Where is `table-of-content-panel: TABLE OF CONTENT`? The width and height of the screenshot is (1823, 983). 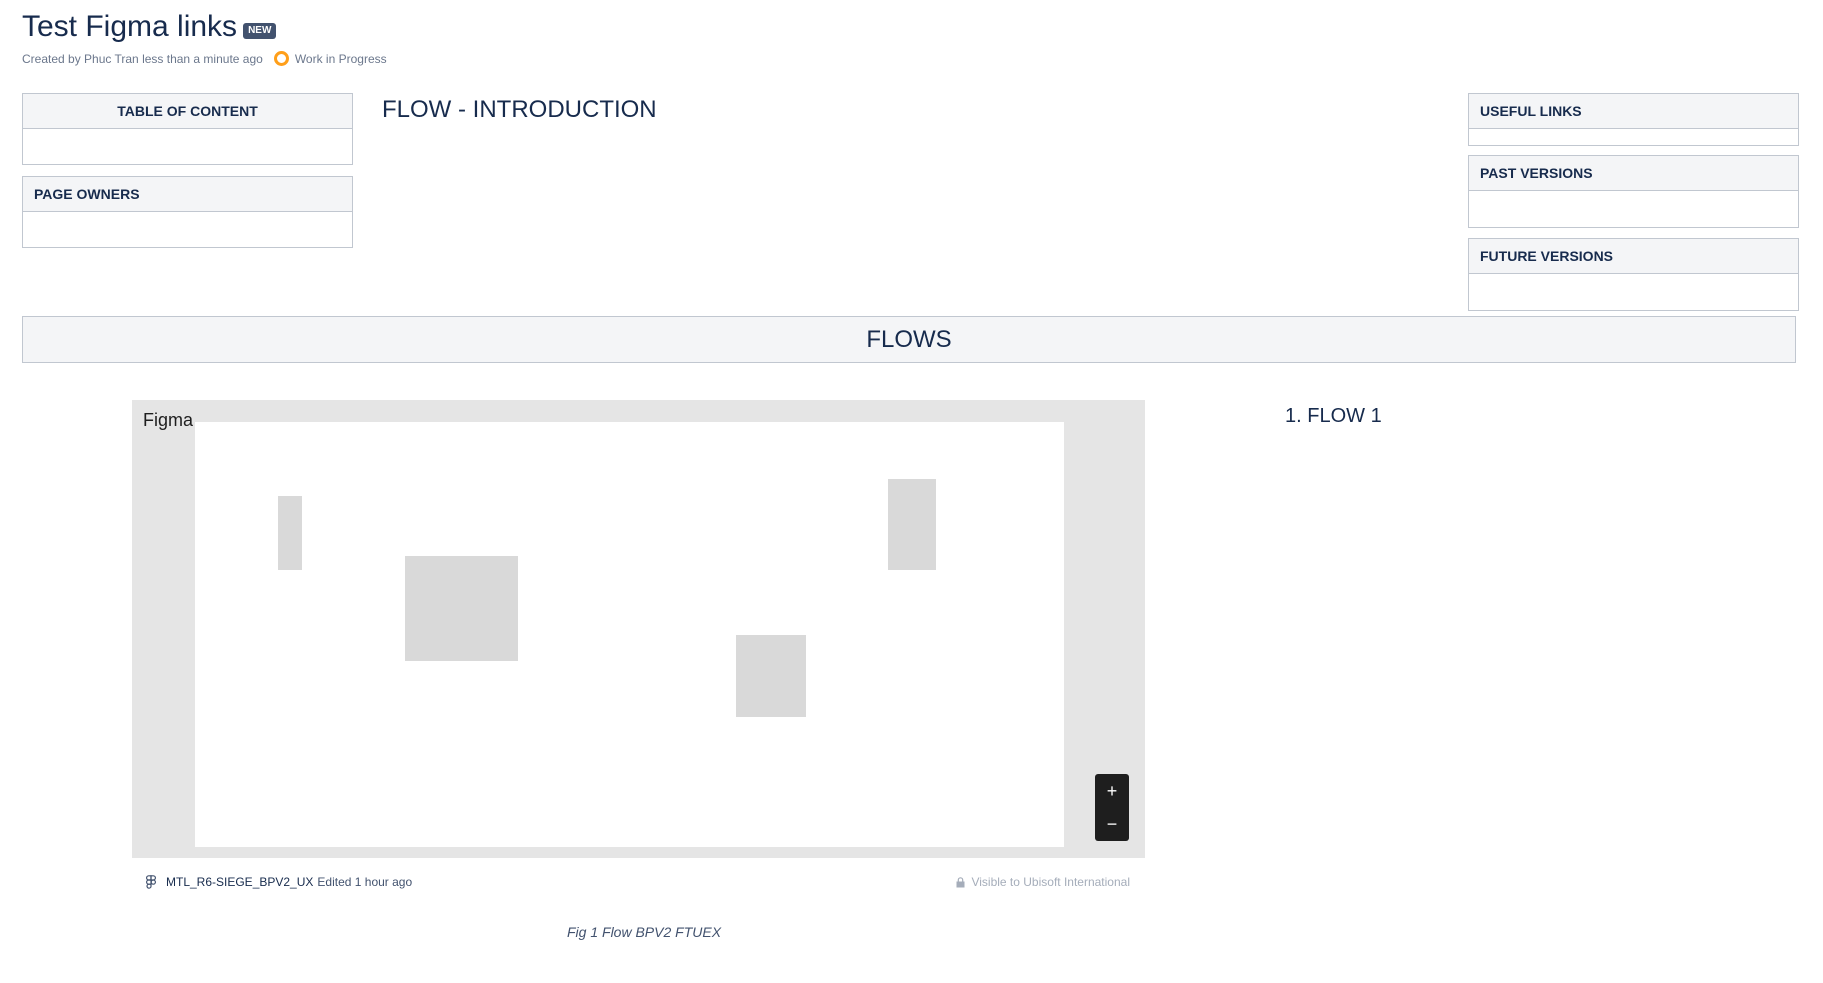
table-of-content-panel: TABLE OF CONTENT is located at coordinates (187, 129).